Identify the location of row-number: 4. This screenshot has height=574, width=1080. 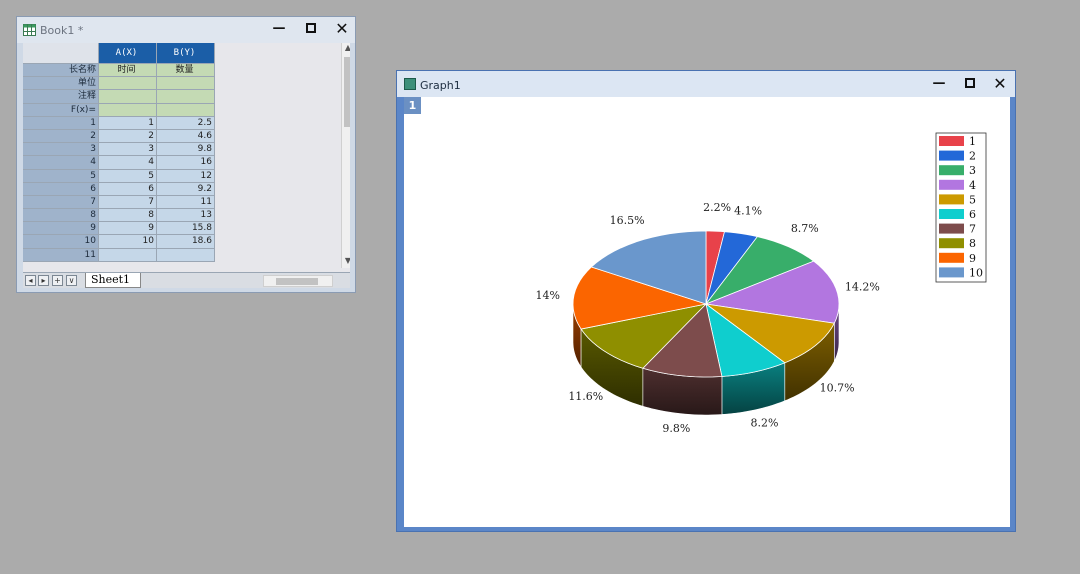
(61, 163).